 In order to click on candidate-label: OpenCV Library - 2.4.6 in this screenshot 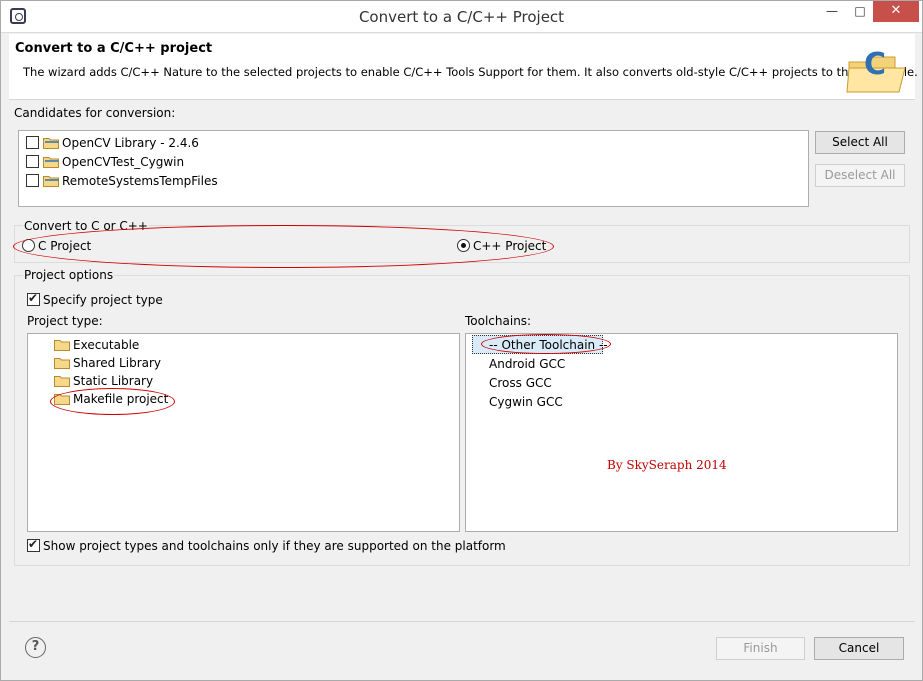, I will do `click(130, 142)`.